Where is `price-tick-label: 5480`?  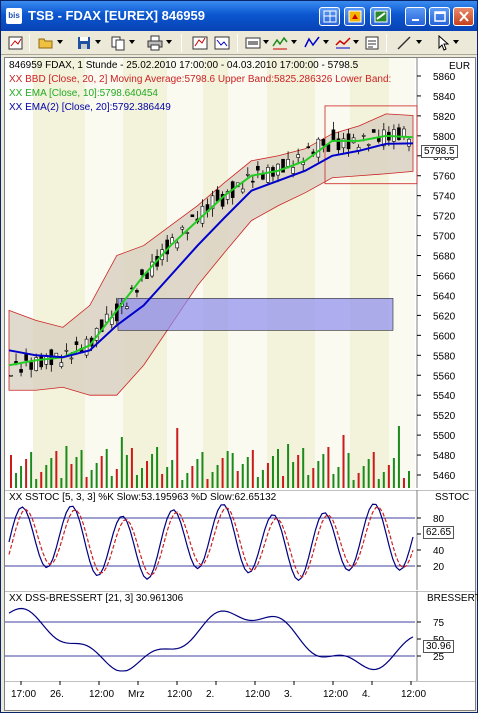
price-tick-label: 5480 is located at coordinates (444, 456).